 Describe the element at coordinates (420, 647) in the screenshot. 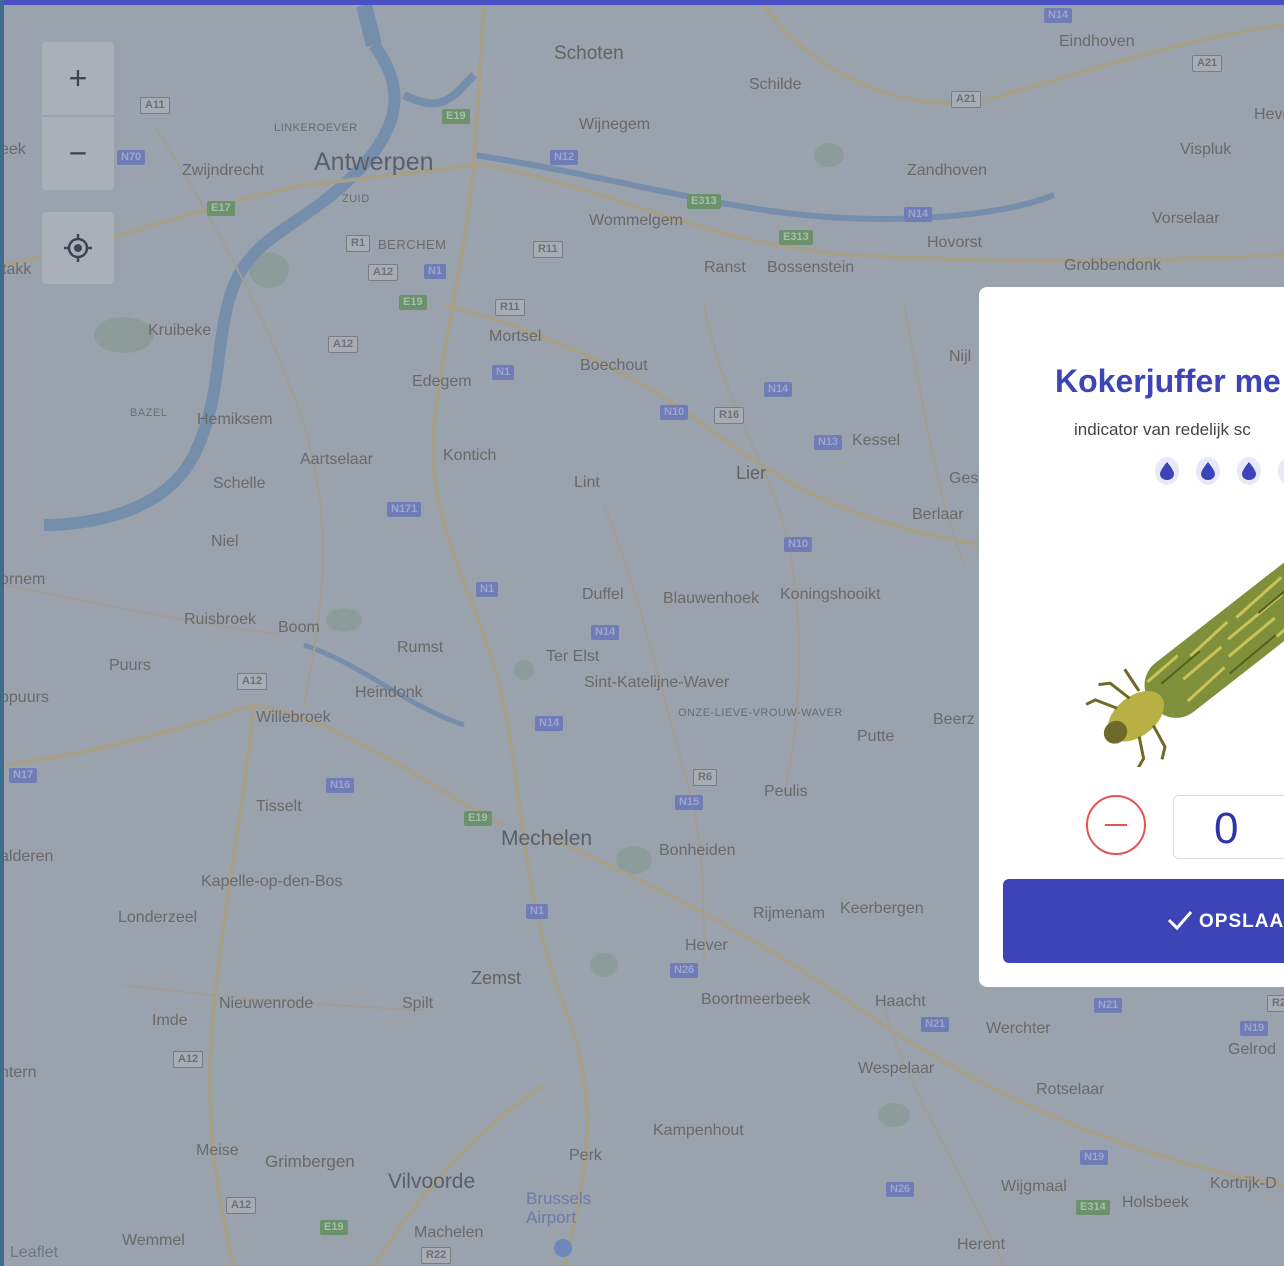

I see `place-label: Rumst` at that location.